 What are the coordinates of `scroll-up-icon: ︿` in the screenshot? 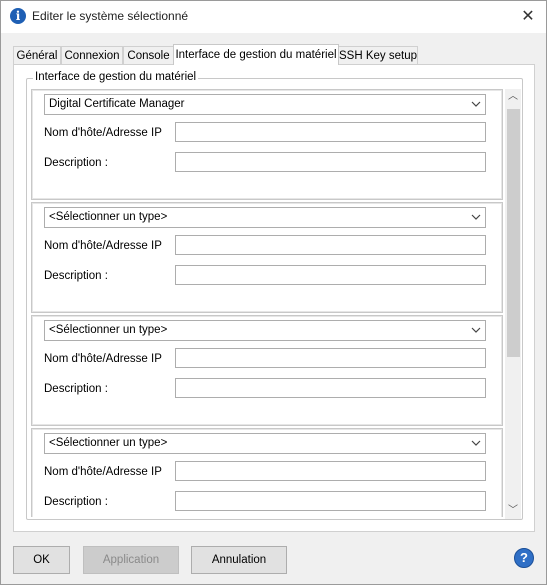 It's located at (513, 97).